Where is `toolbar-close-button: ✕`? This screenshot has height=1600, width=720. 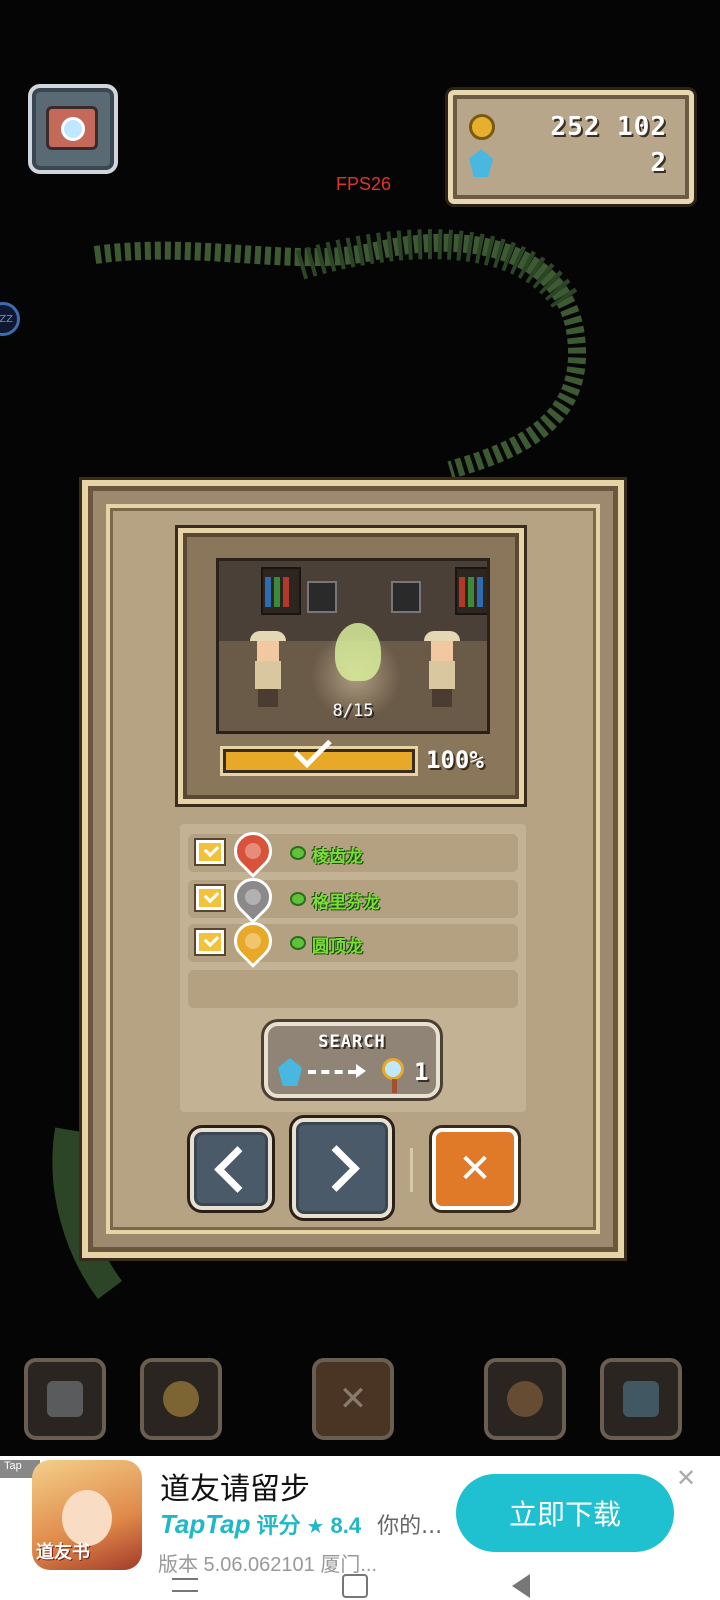
toolbar-close-button: ✕ is located at coordinates (353, 1399).